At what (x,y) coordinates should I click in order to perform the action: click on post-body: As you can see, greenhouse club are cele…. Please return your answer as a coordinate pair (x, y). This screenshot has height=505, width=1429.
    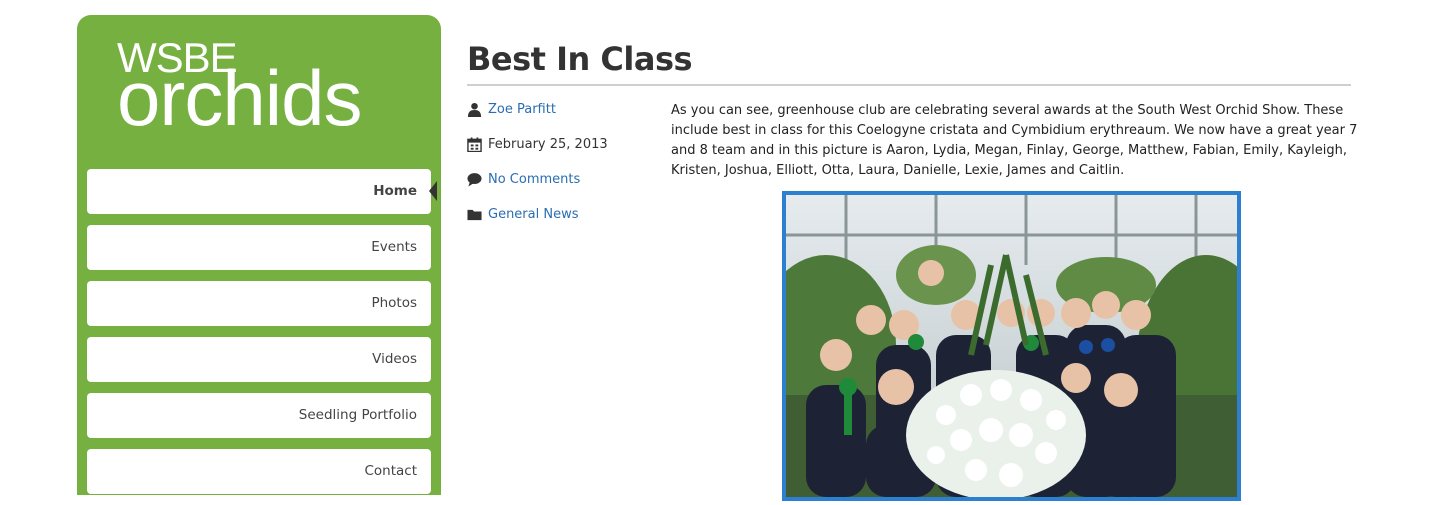
    Looking at the image, I should click on (1014, 140).